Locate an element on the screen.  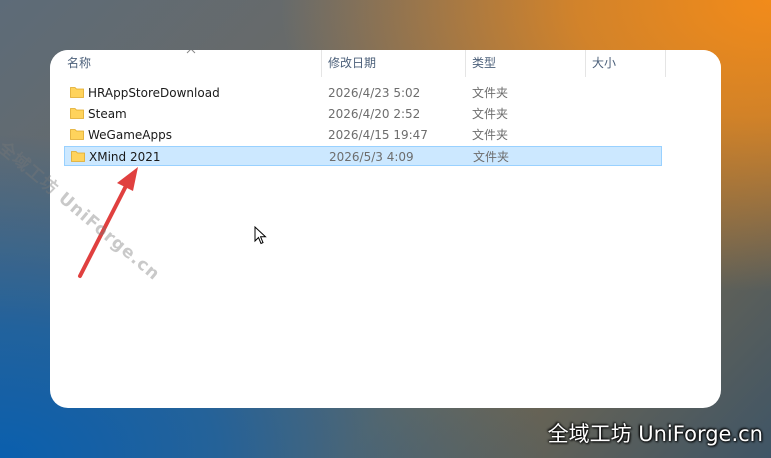
column-header-name: 名称 is located at coordinates (191, 63).